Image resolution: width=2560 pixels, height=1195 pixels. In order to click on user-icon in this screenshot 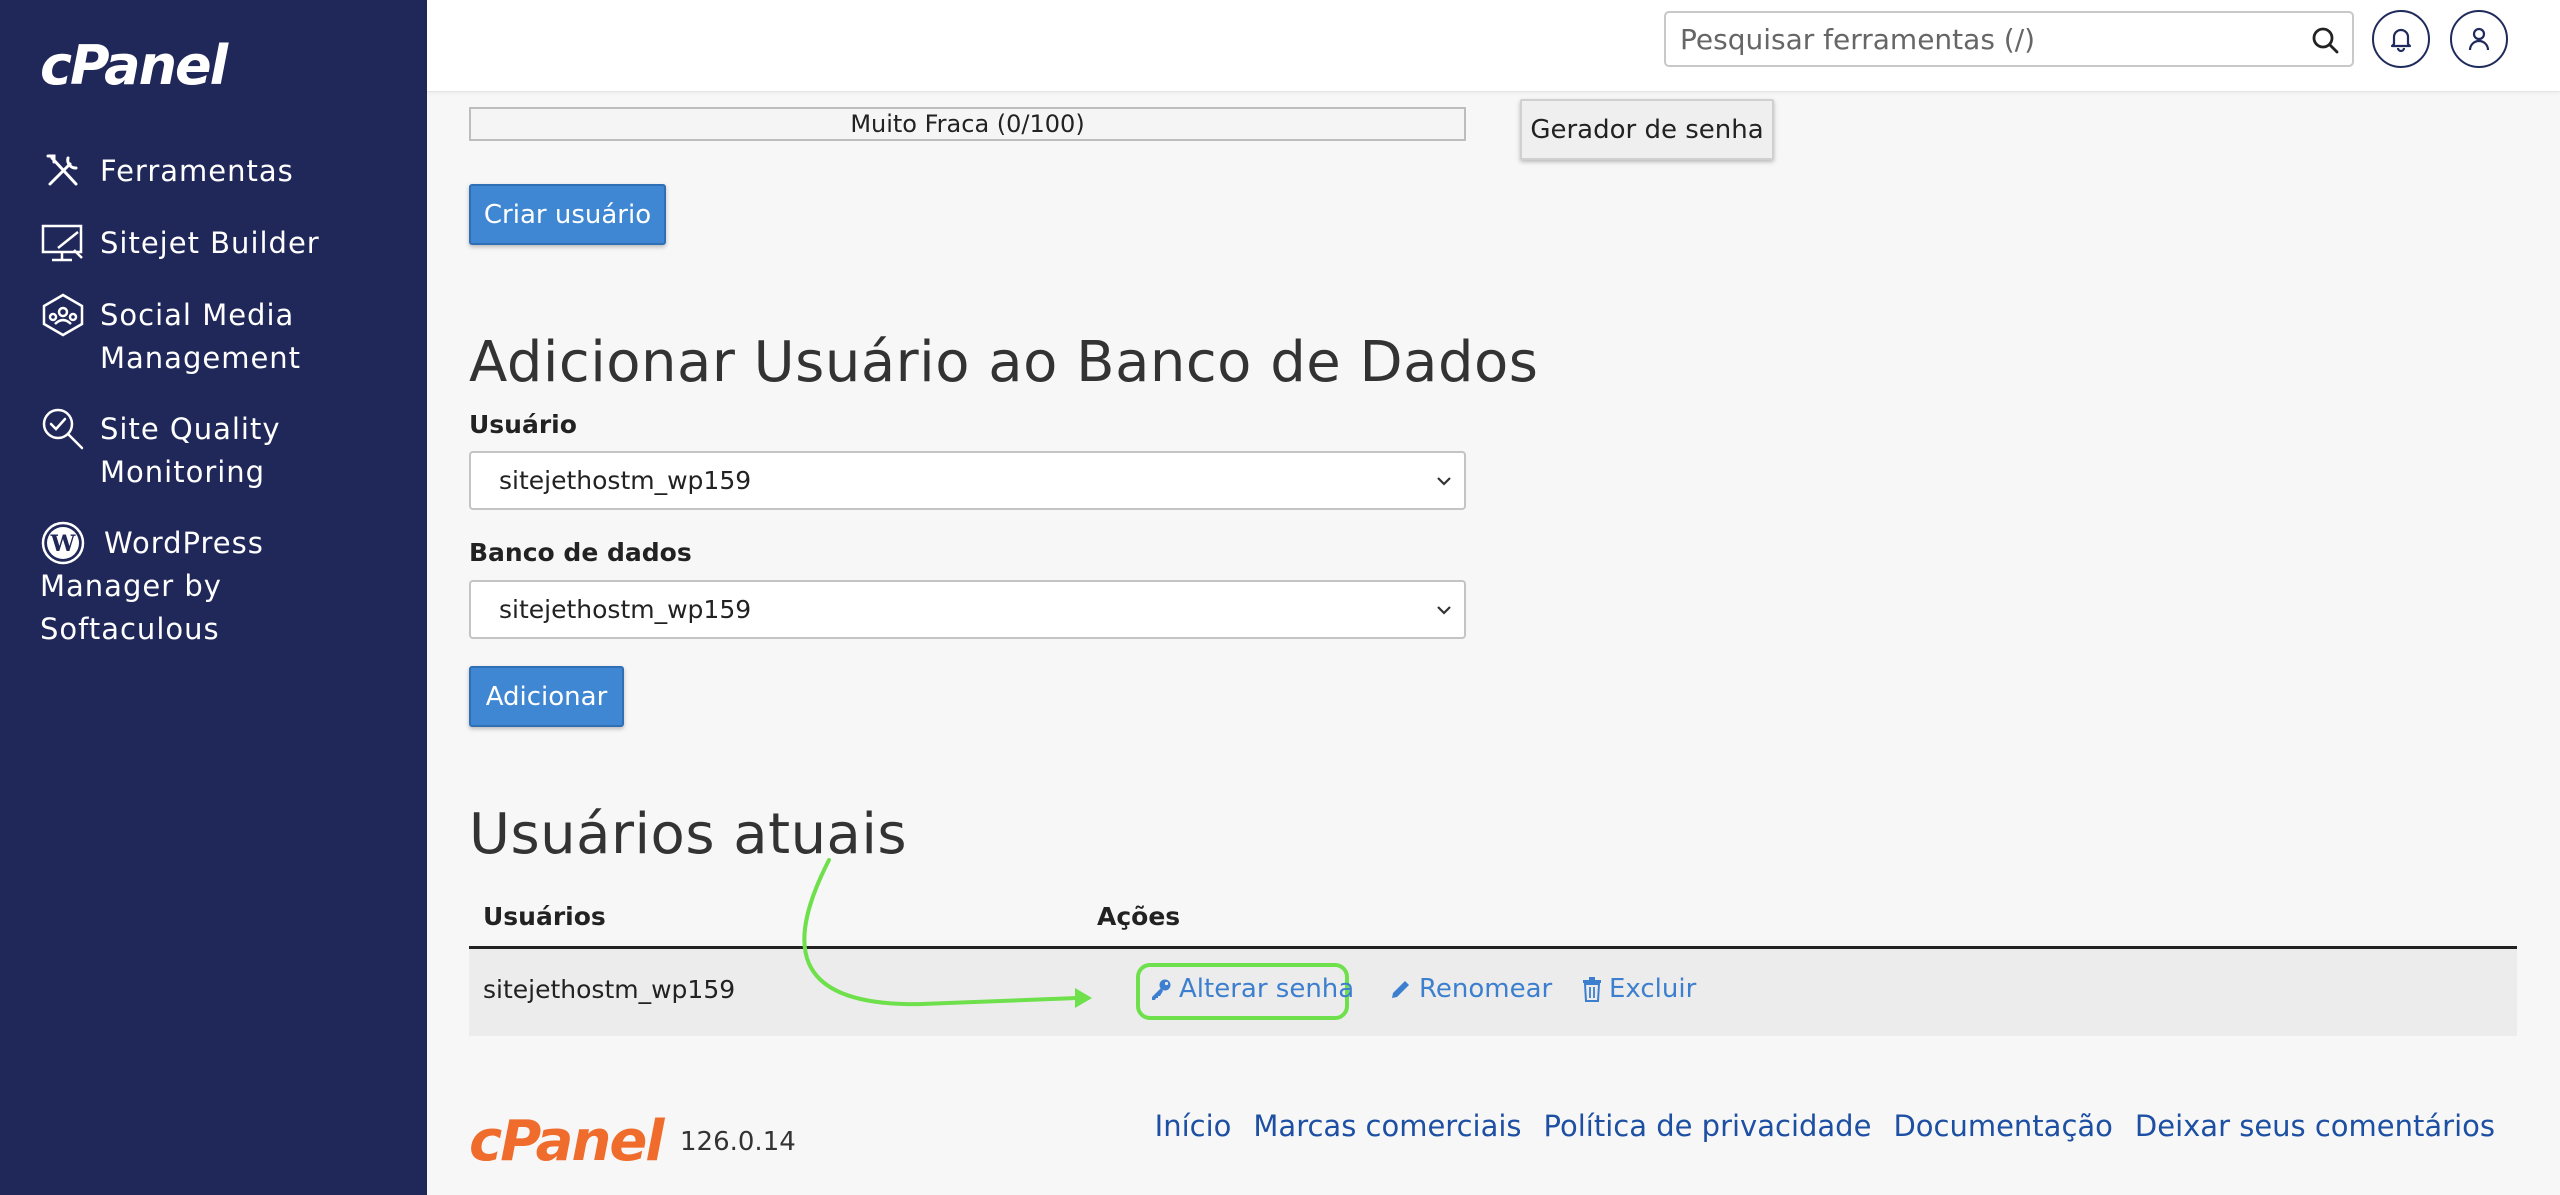, I will do `click(2479, 39)`.